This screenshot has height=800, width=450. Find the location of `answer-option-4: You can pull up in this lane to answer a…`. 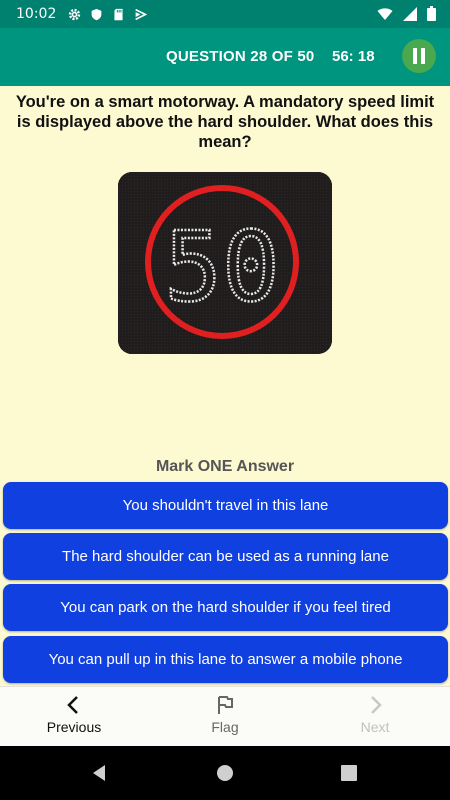

answer-option-4: You can pull up in this lane to answer a… is located at coordinates (225, 659).